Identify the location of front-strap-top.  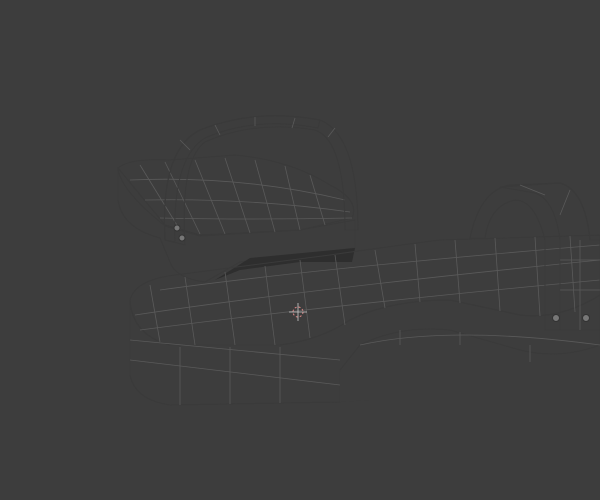
(549, 256).